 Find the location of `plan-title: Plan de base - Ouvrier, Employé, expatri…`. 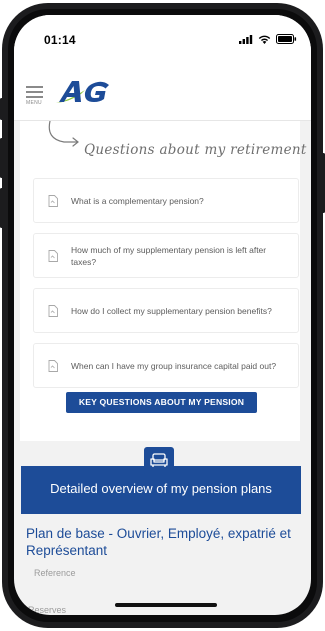

plan-title: Plan de base - Ouvrier, Employé, expatri… is located at coordinates (161, 542).